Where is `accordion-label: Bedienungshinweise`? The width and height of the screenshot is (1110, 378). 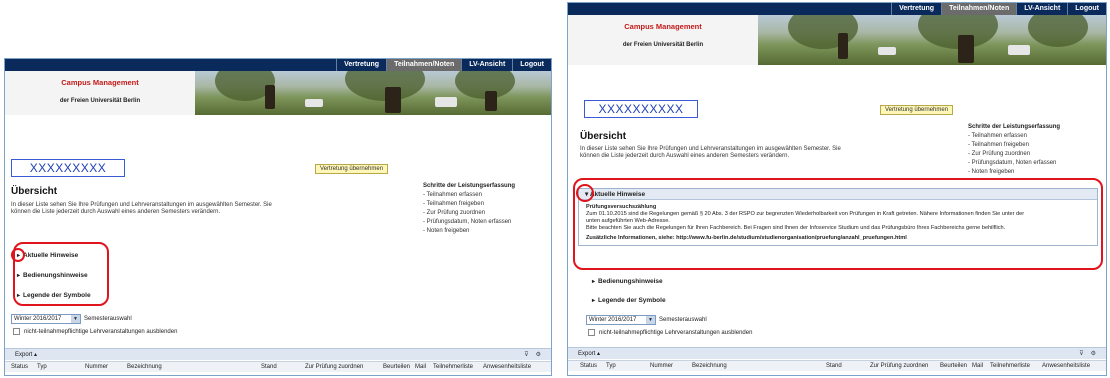 accordion-label: Bedienungshinweise is located at coordinates (630, 281).